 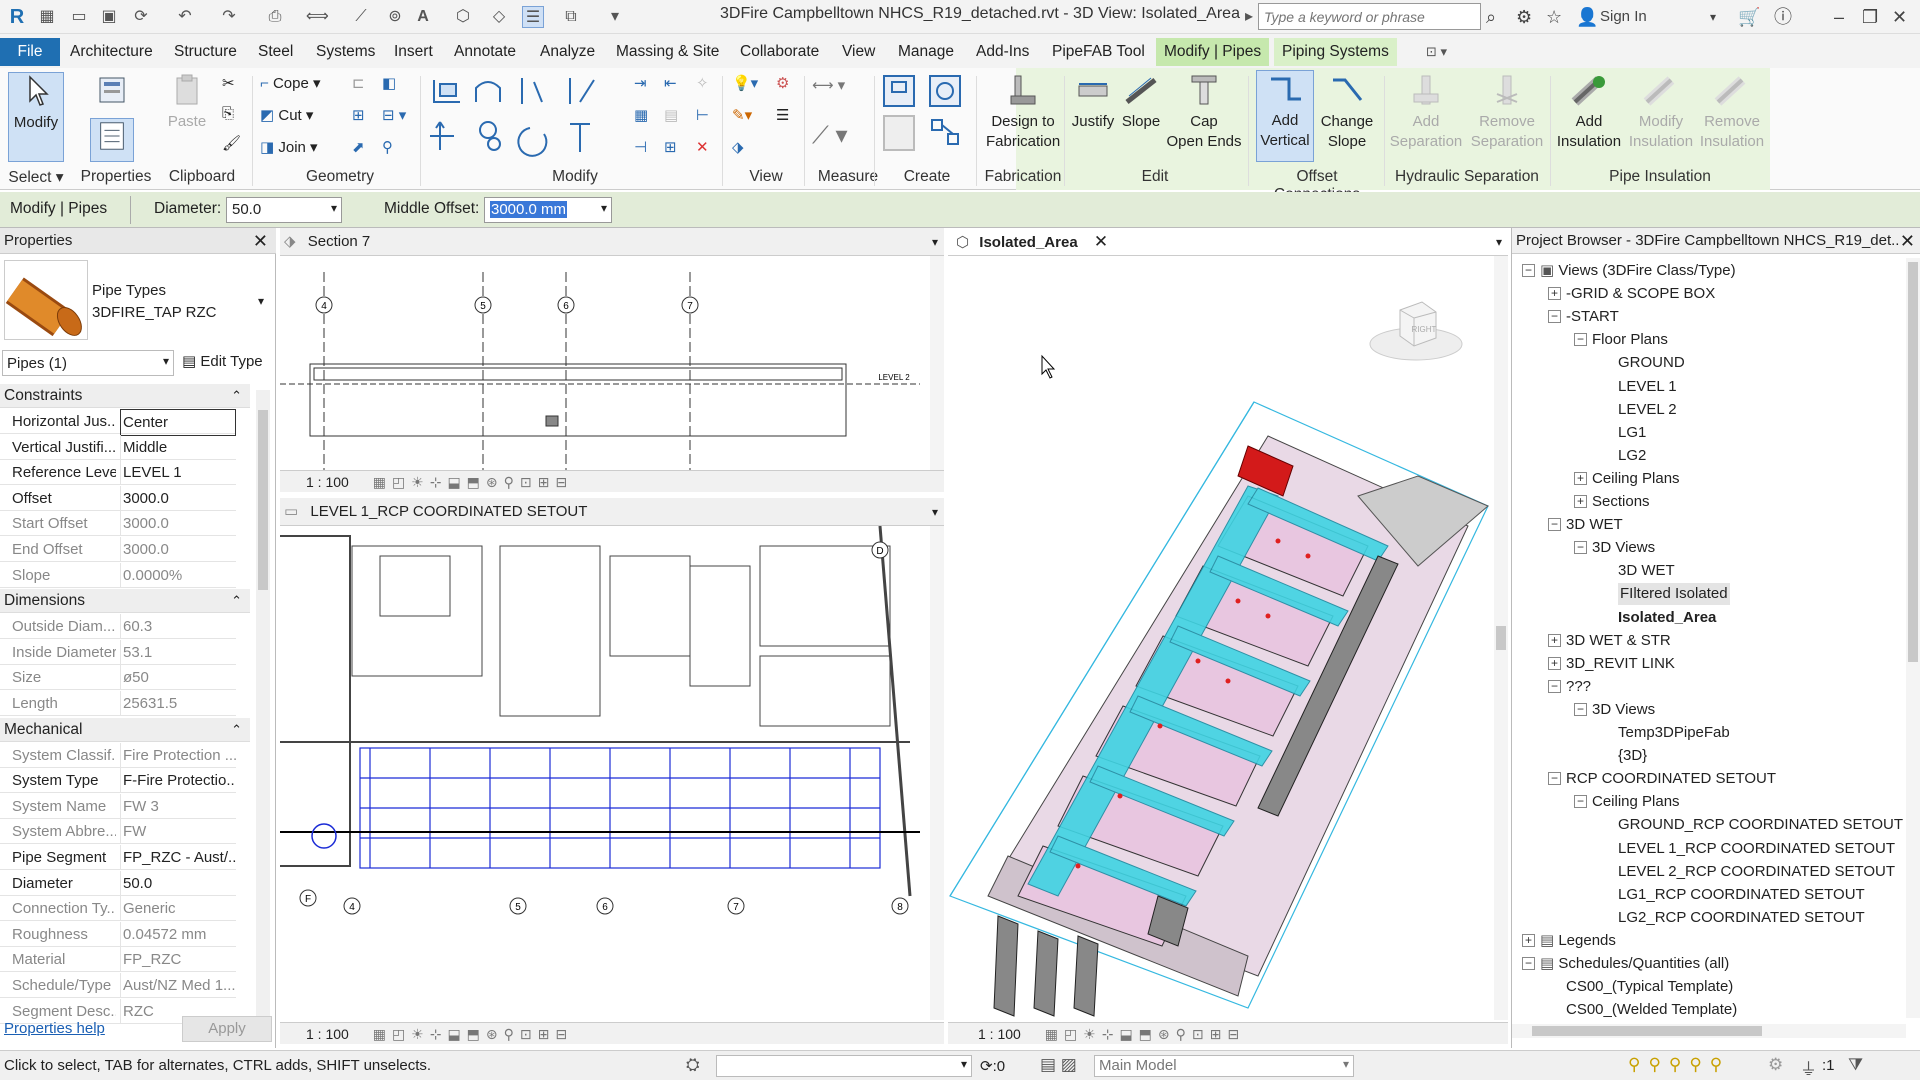 I want to click on pin-button: ⊢, so click(x=702, y=116).